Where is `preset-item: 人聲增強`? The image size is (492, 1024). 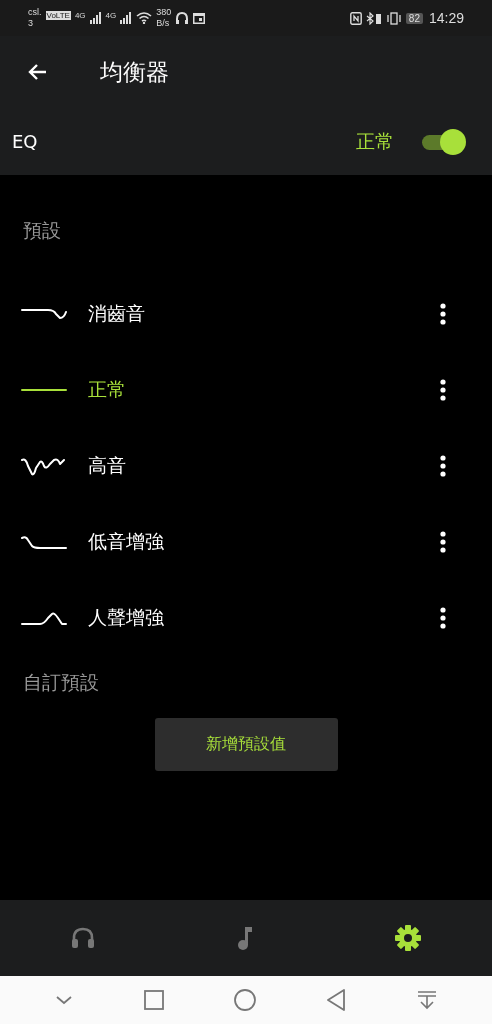
preset-item: 人聲增強 is located at coordinates (264, 618).